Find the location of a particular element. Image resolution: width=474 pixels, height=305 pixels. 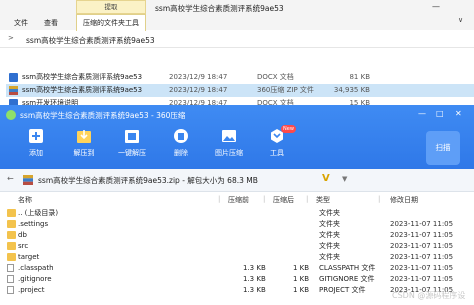

app-logo-icon is located at coordinates (11, 115).